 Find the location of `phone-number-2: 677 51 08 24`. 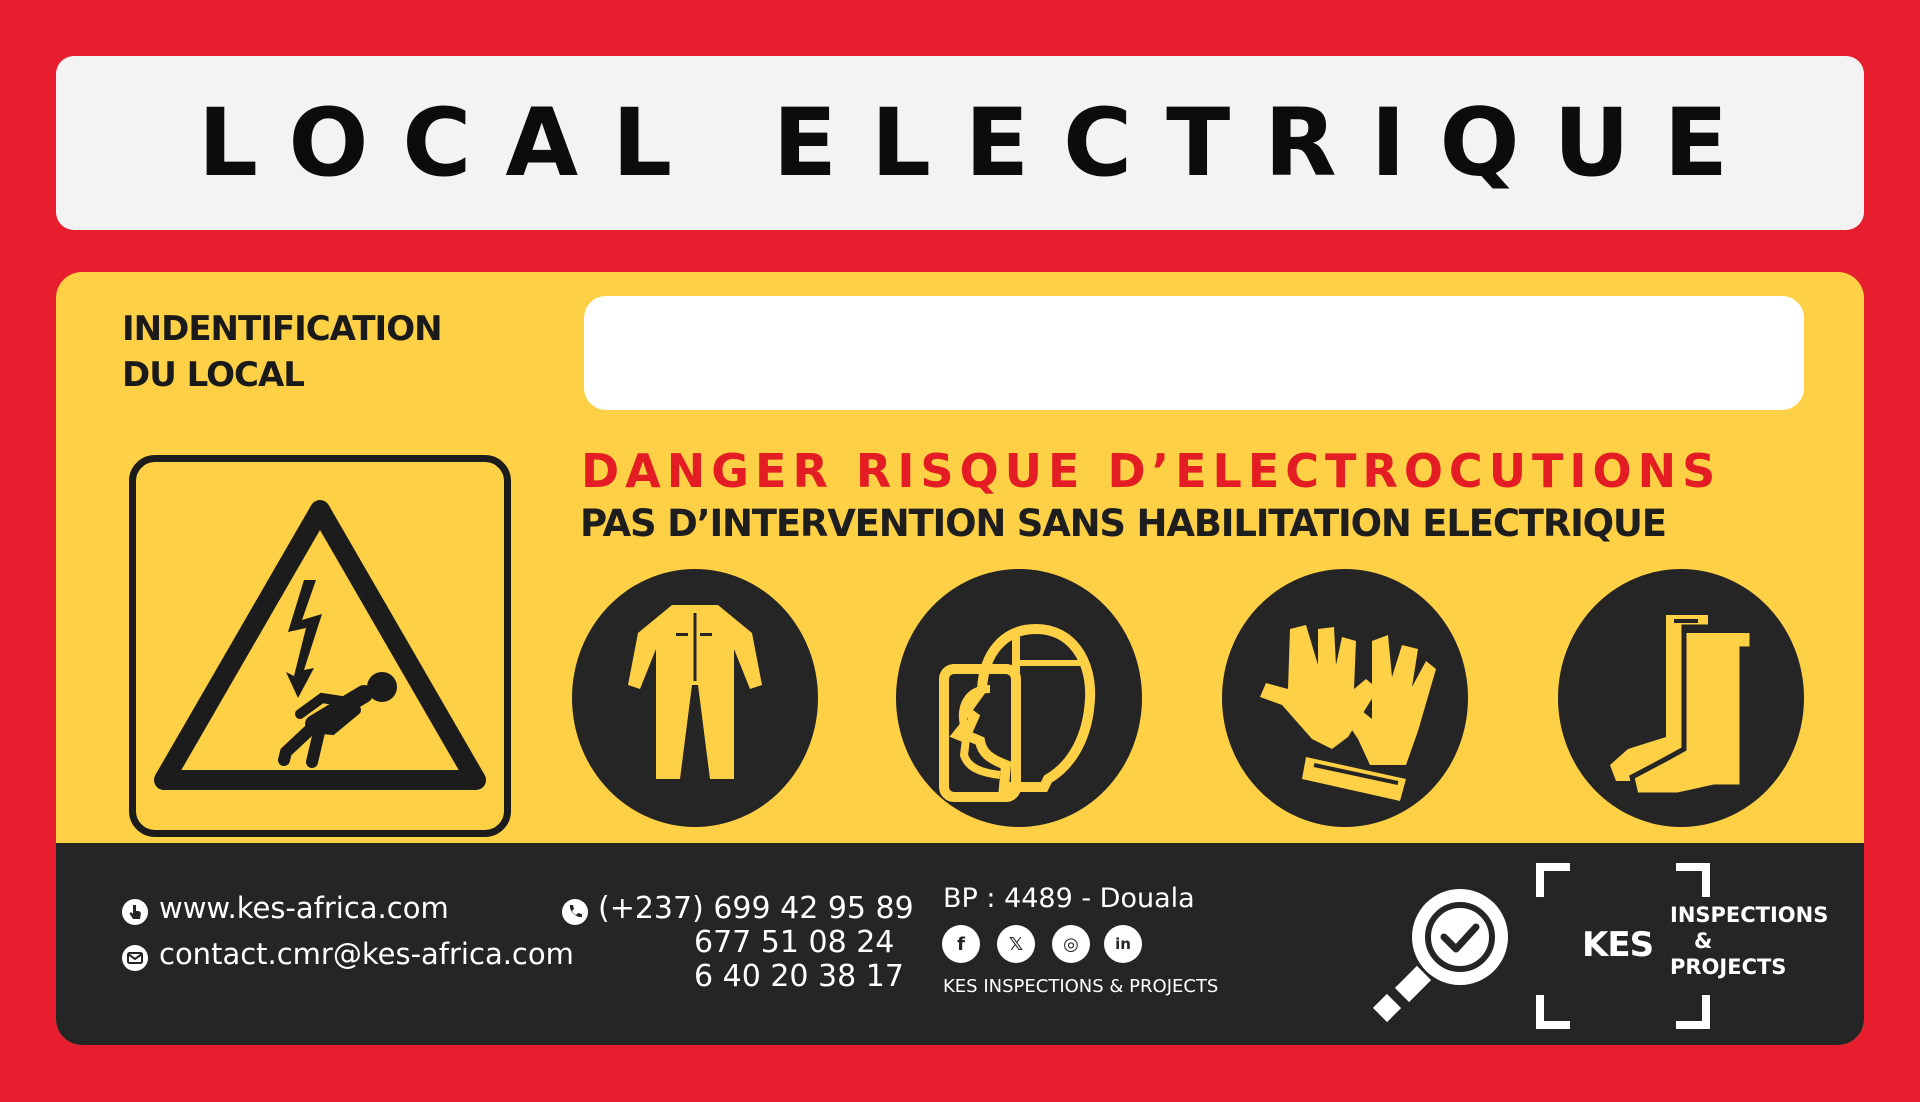

phone-number-2: 677 51 08 24 is located at coordinates (794, 942).